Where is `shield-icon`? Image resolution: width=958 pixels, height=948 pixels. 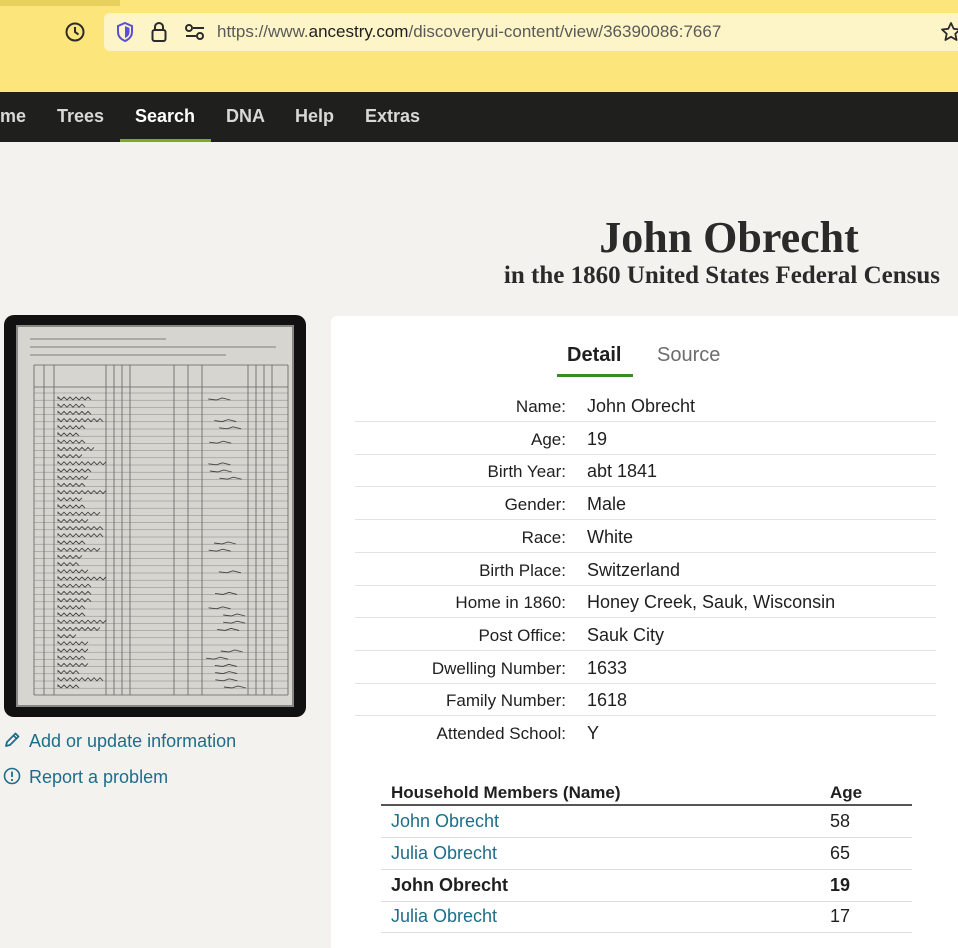
shield-icon is located at coordinates (125, 32).